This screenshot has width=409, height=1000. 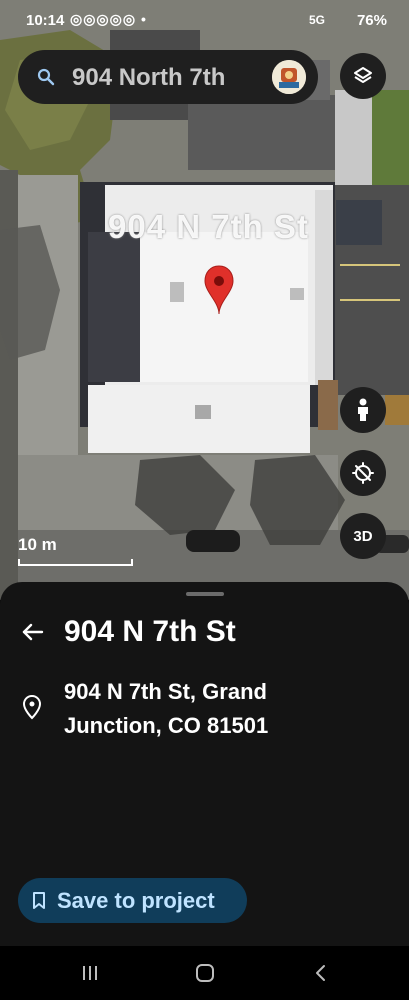 I want to click on search-icon, so click(x=46, y=77).